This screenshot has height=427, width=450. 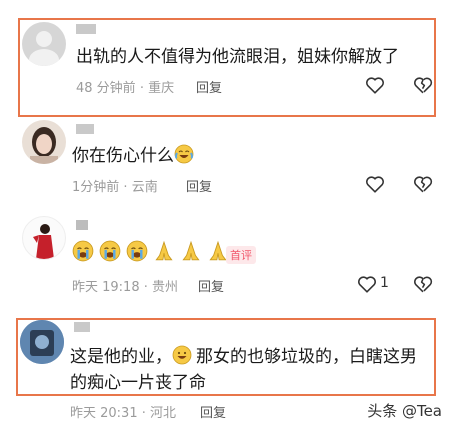 I want to click on comment-text-content: 你在伤心什么, so click(x=123, y=156).